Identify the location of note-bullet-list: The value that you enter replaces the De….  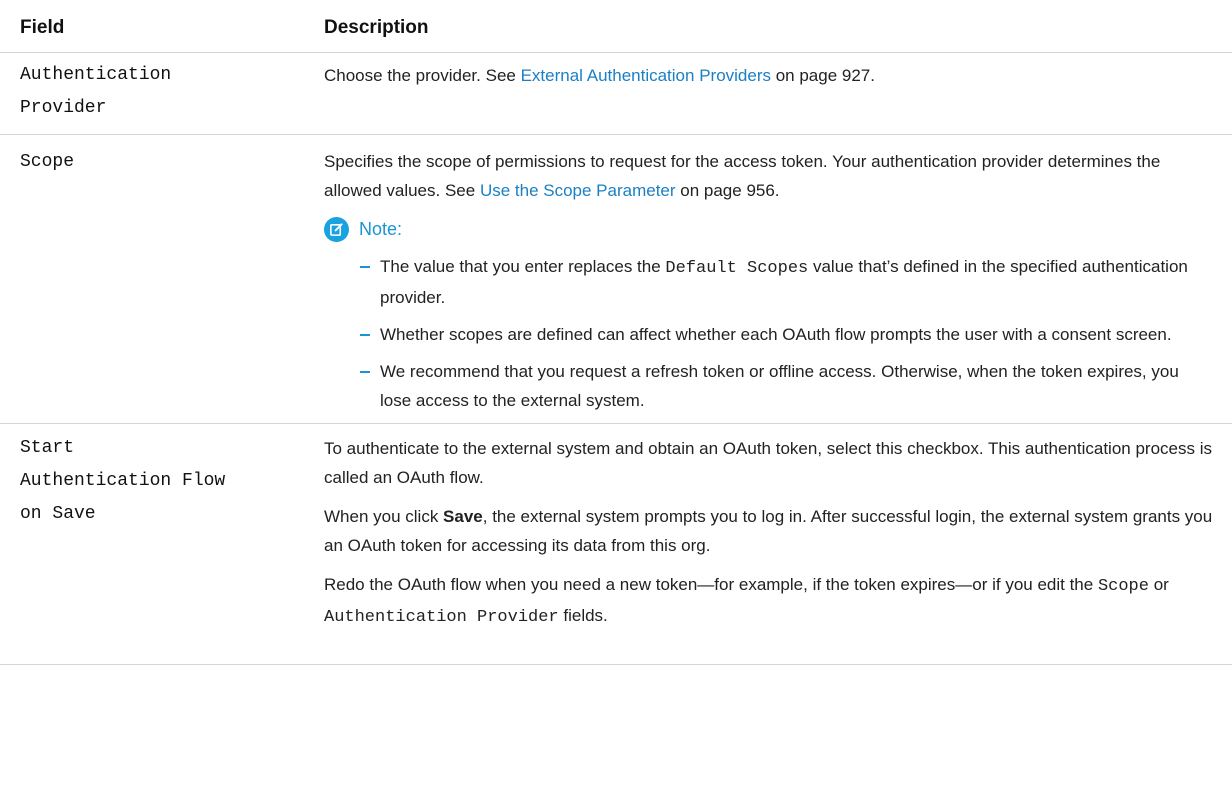
(769, 333).